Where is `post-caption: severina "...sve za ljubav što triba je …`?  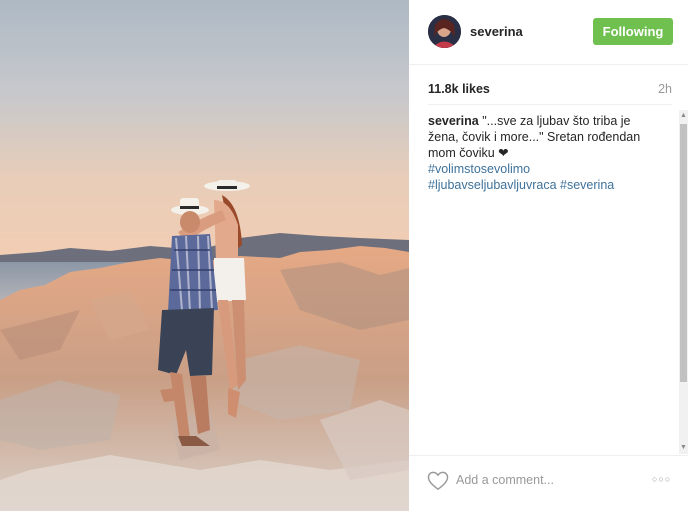 post-caption: severina "...sve za ljubav što triba je … is located at coordinates (544, 153).